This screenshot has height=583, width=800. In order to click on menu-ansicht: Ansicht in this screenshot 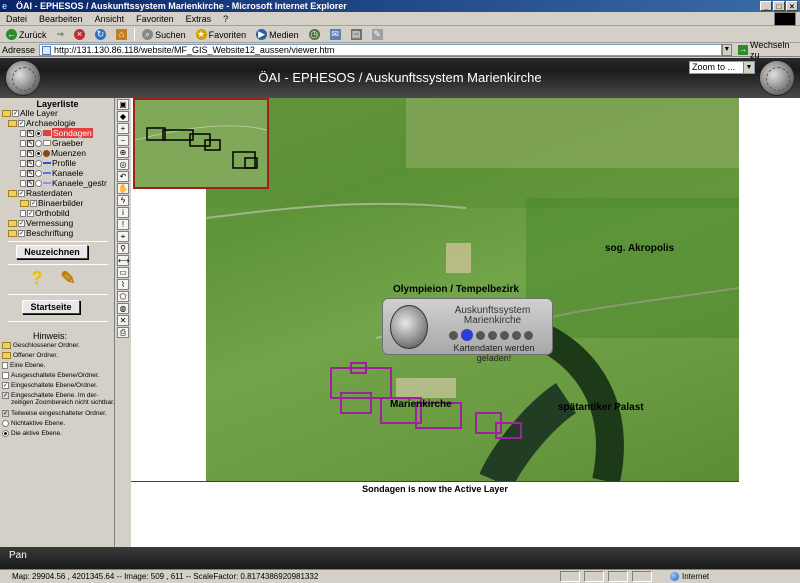, I will do `click(110, 19)`.